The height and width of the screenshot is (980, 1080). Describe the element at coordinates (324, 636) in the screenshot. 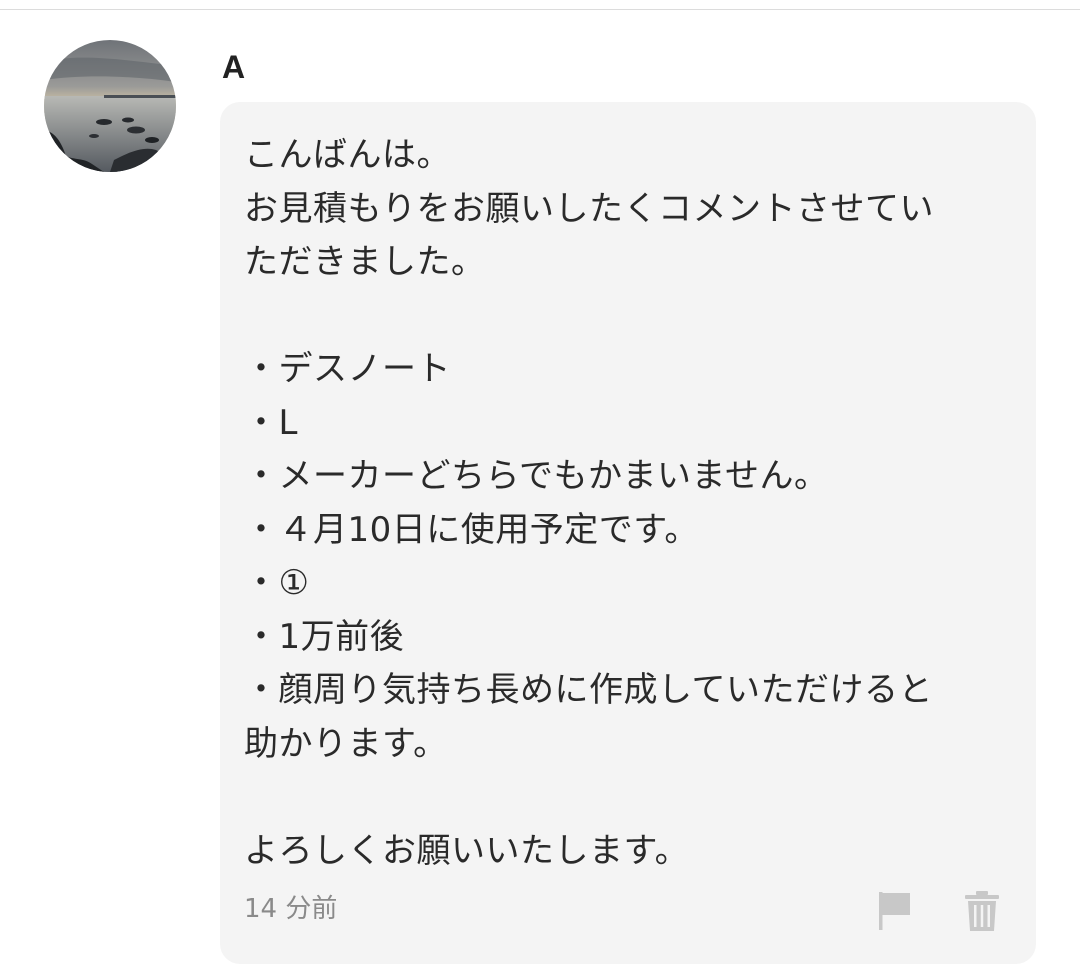

I see `message-line: ・1万前後` at that location.